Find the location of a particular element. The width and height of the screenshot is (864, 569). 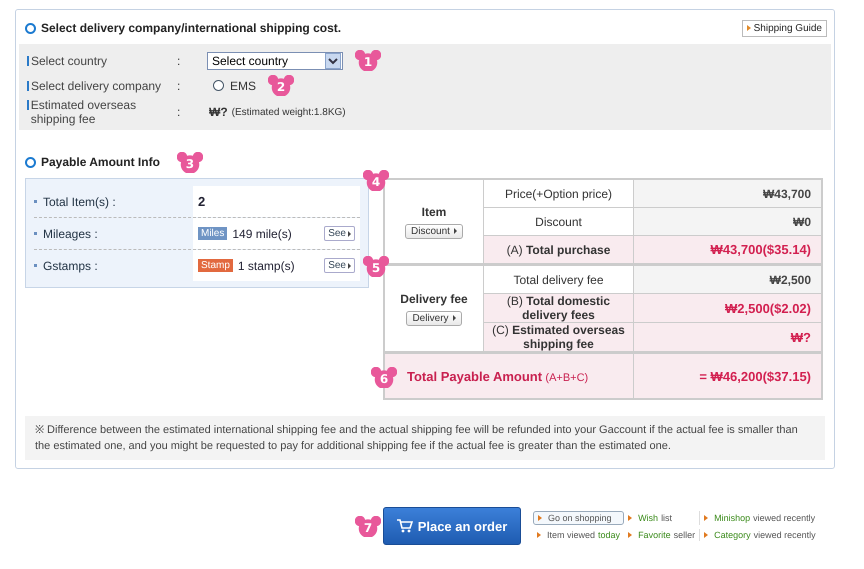

table-cell: ₩43,700($35.14) is located at coordinates (728, 250).